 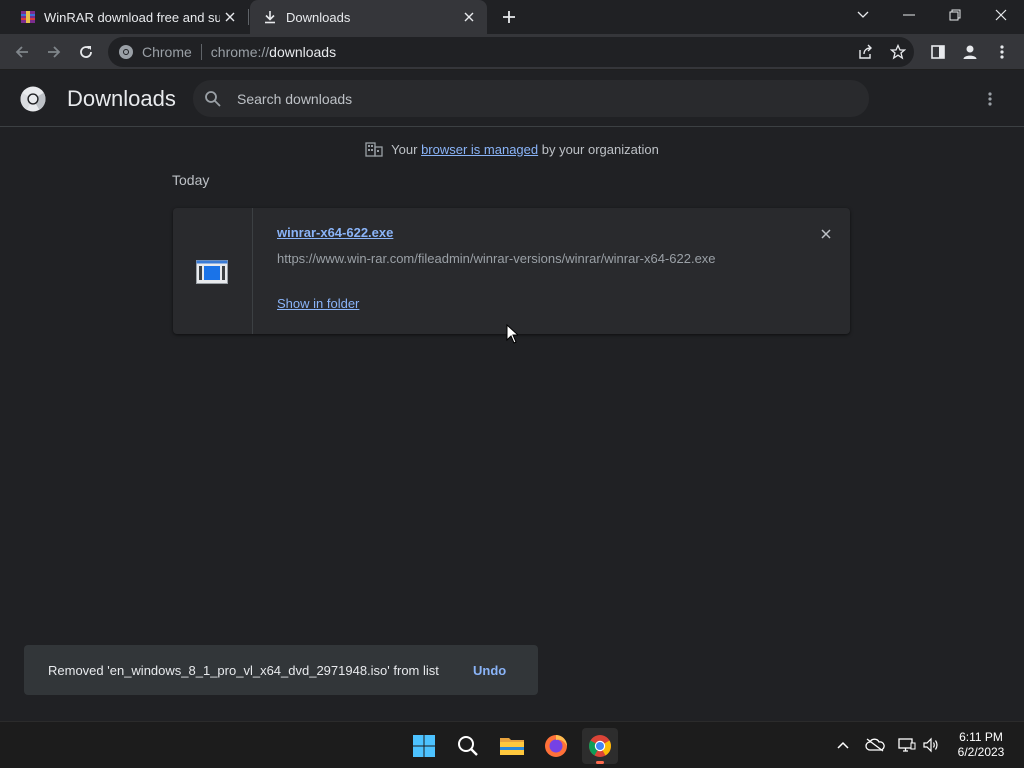 What do you see at coordinates (273, 52) in the screenshot?
I see `url-text: chrome://downloads` at bounding box center [273, 52].